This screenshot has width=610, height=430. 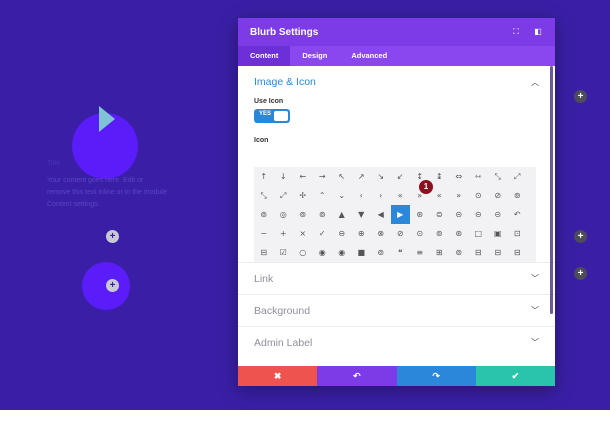 I want to click on sidebar-toggle-icon: ◧, so click(x=538, y=32).